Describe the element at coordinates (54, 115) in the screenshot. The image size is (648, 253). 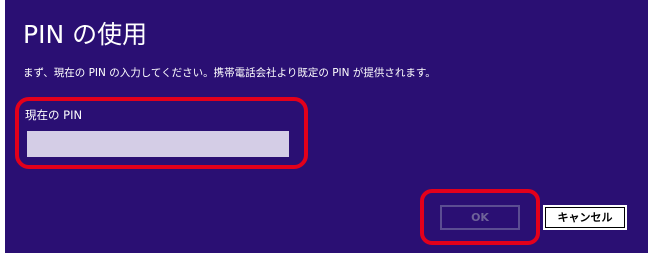
I see `pin-field-label: 現在の PIN` at that location.